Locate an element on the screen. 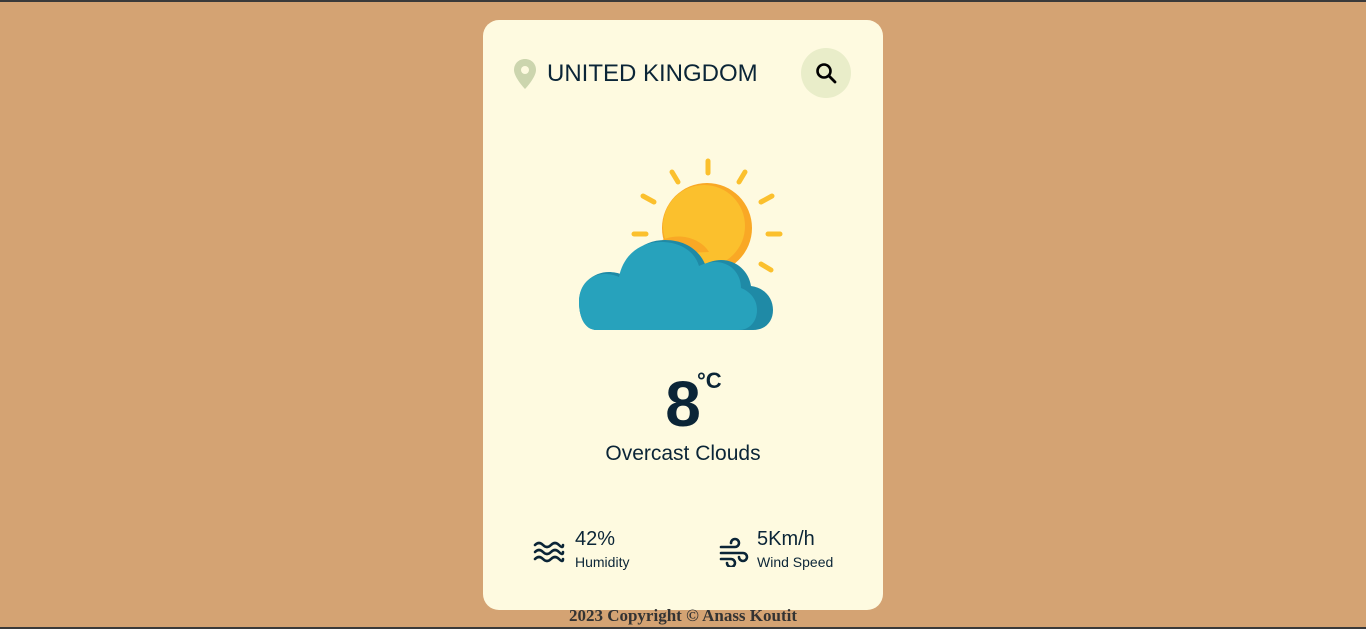 This screenshot has width=1366, height=629. waves-icon is located at coordinates (549, 552).